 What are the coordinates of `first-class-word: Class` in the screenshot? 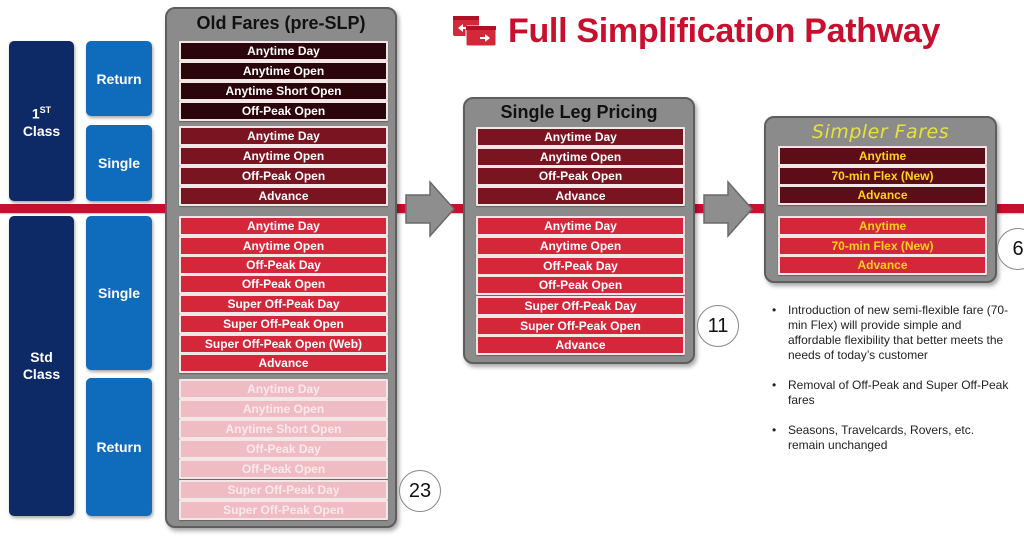 It's located at (41, 130).